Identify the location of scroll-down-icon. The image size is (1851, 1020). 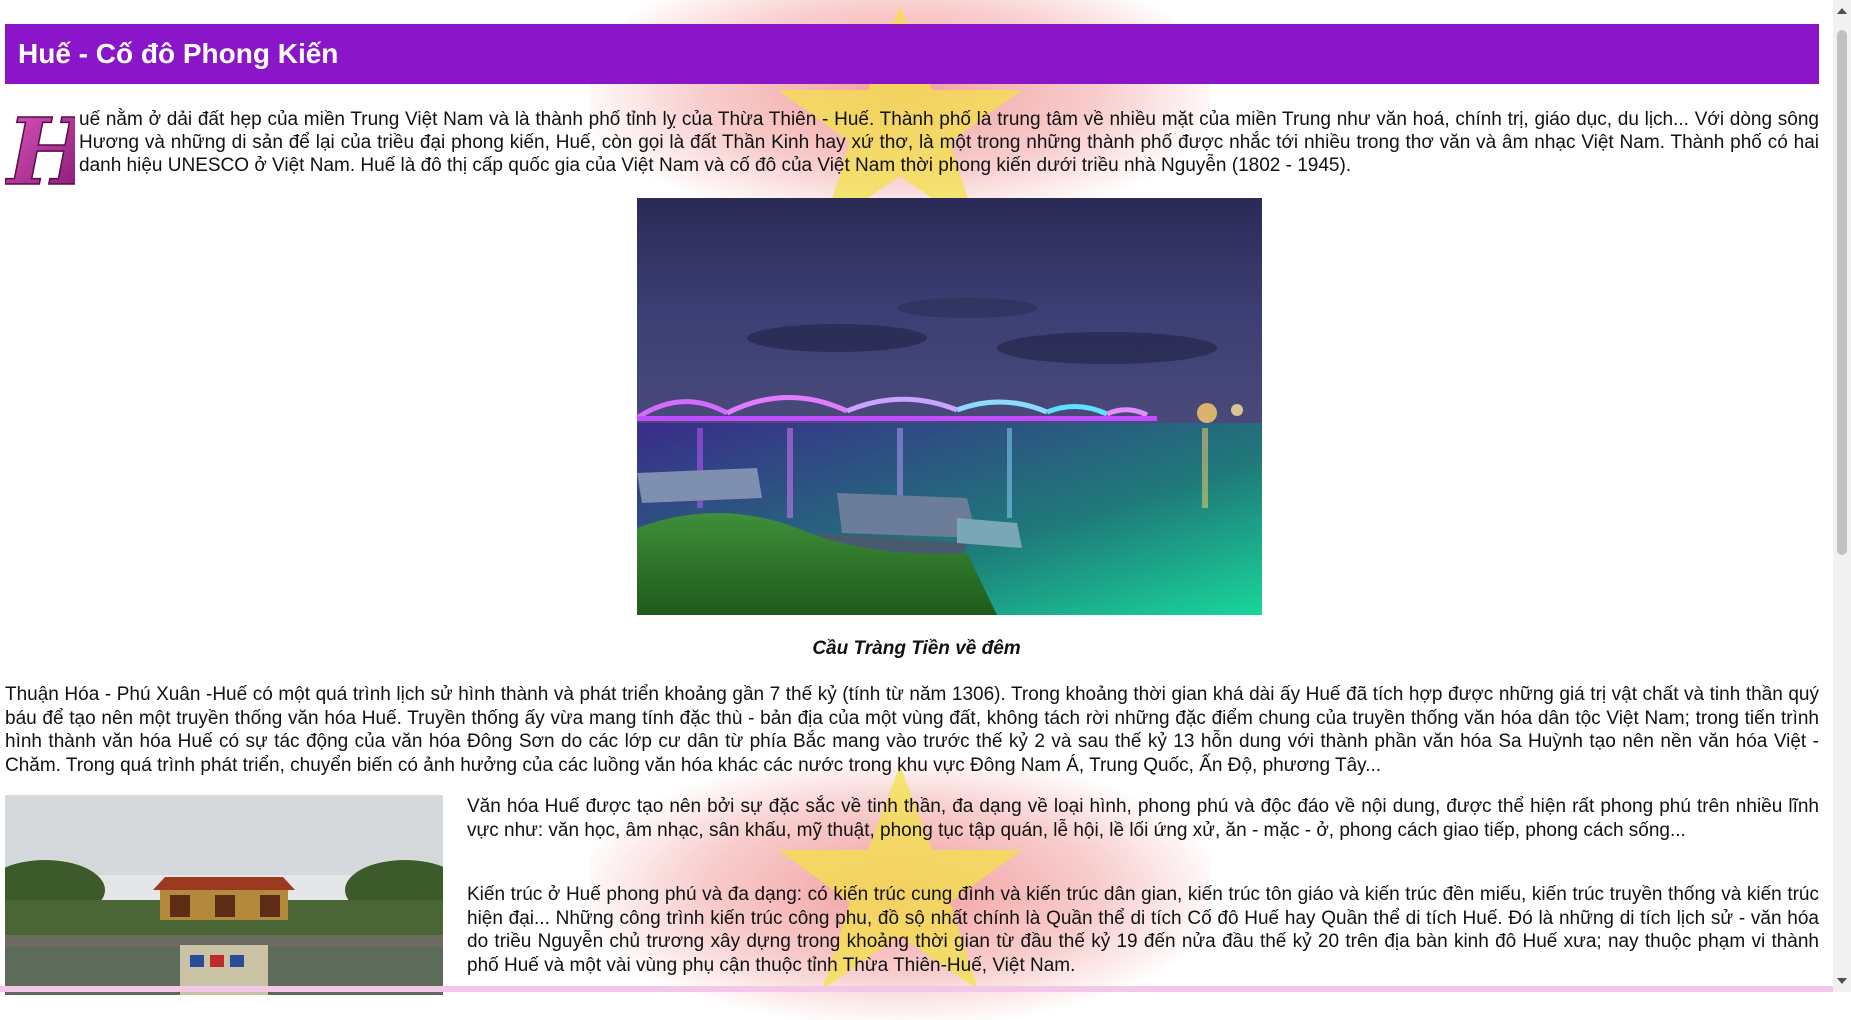
(1842, 981).